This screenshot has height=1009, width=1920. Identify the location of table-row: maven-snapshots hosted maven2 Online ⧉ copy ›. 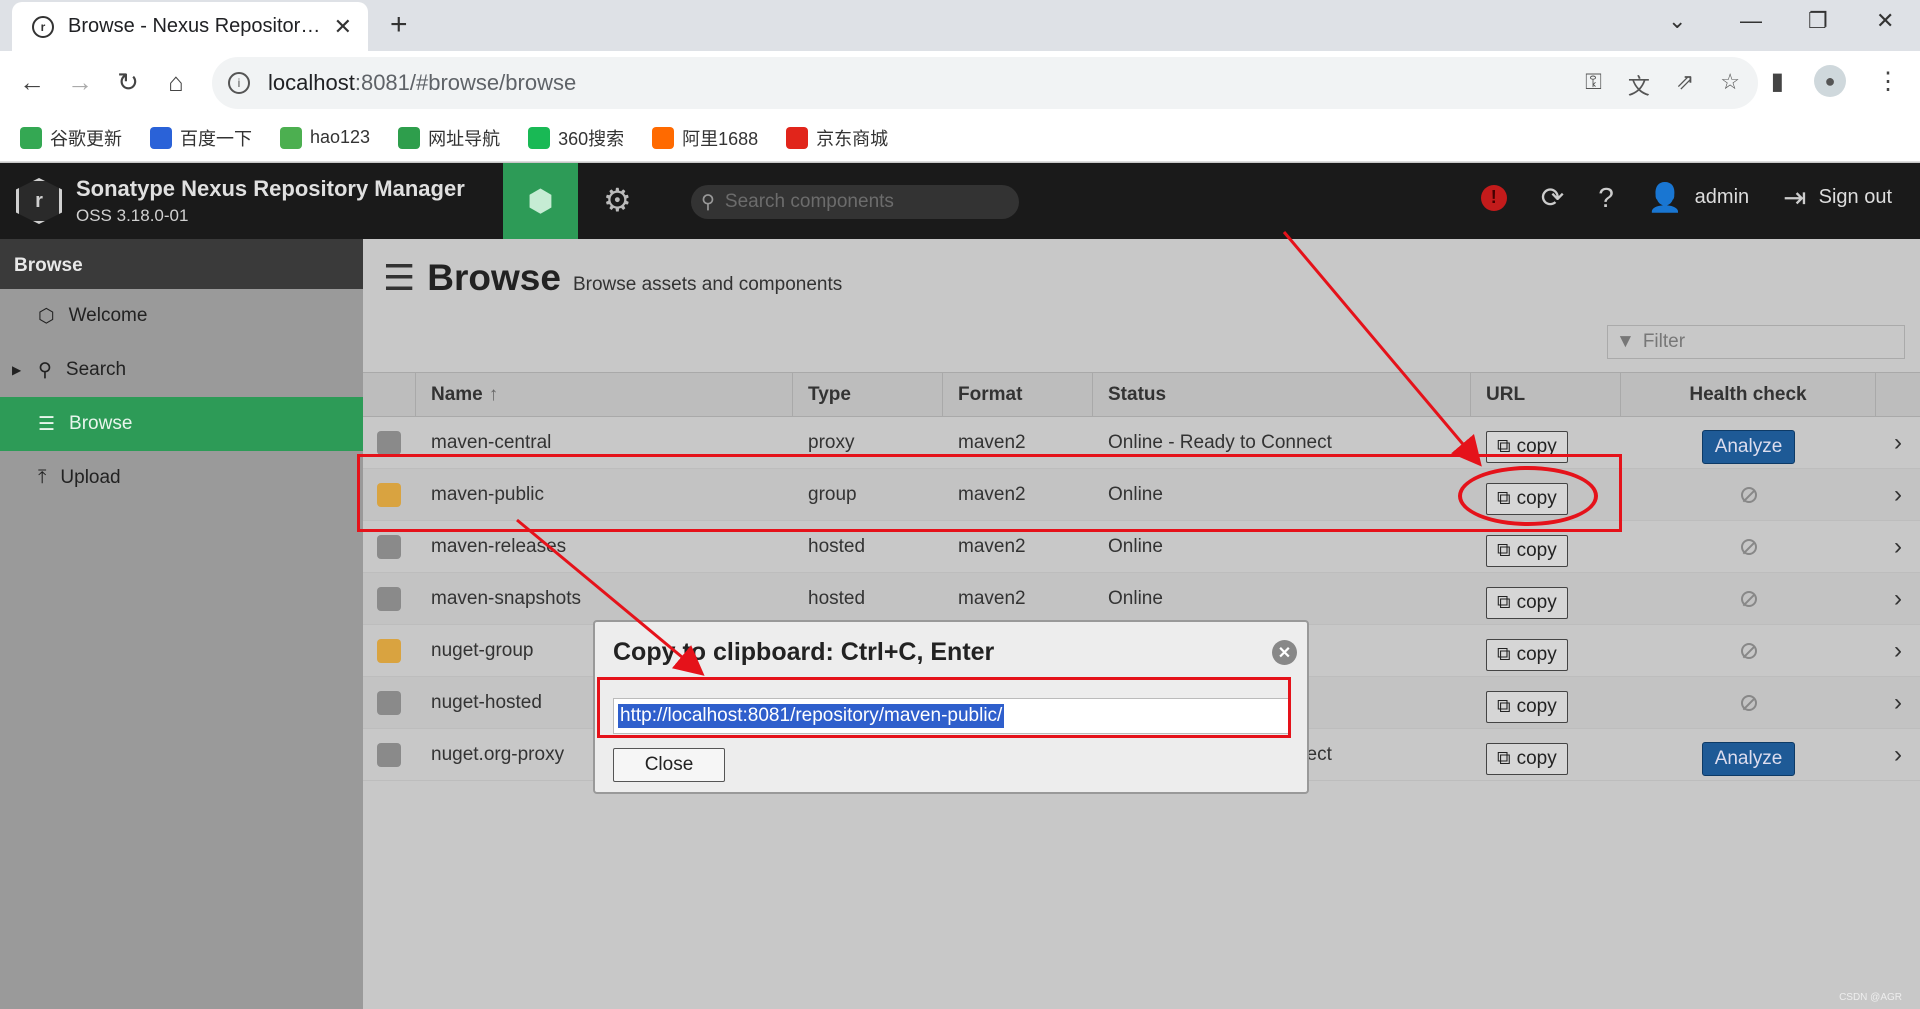
(1141, 599).